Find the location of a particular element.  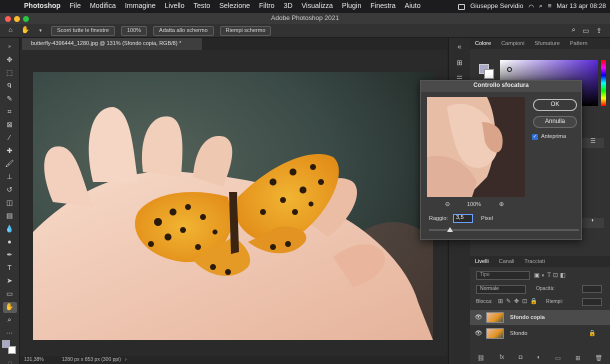

blur-tool-icon: 💧 is located at coordinates (10, 229).